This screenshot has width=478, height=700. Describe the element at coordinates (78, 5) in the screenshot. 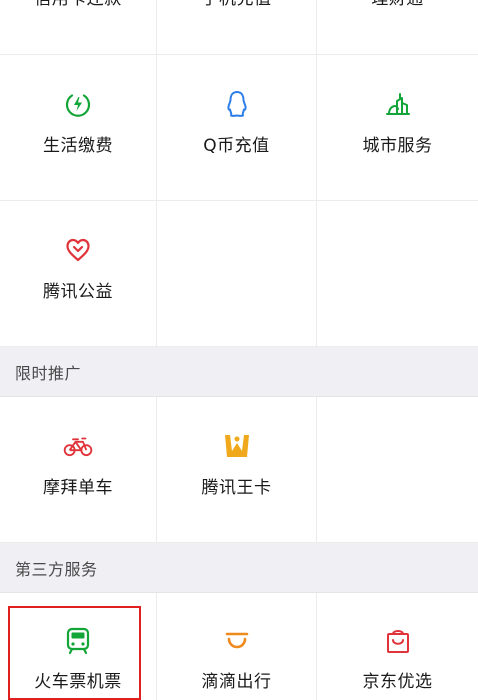

I see `service-label: 信用卡还款` at that location.